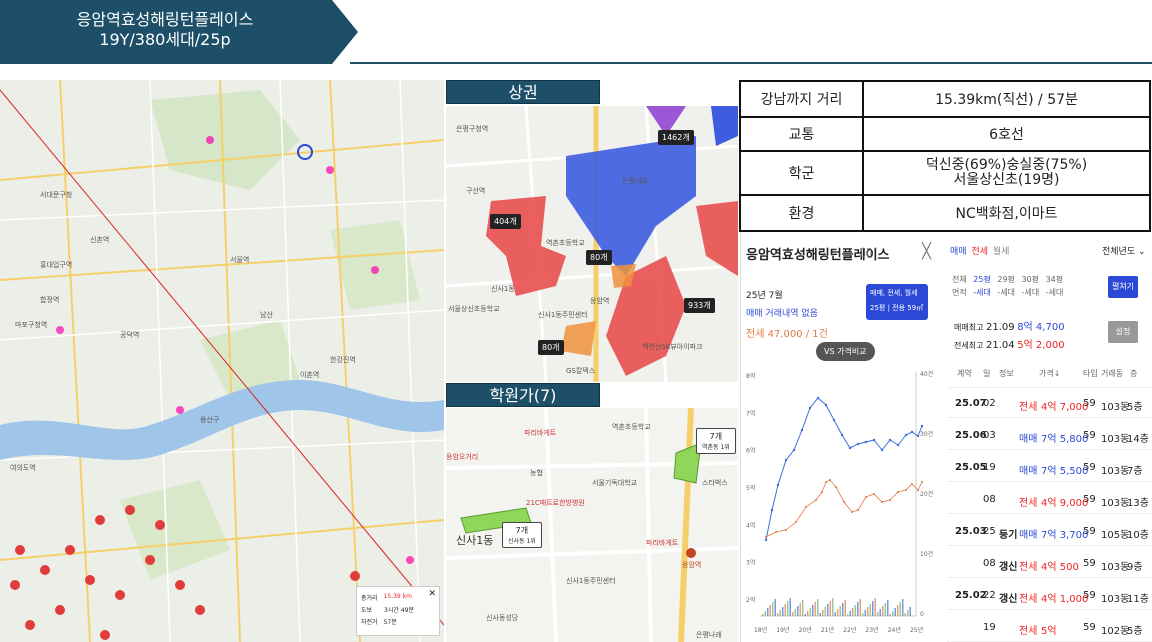  I want to click on col-header: 일, so click(987, 373).